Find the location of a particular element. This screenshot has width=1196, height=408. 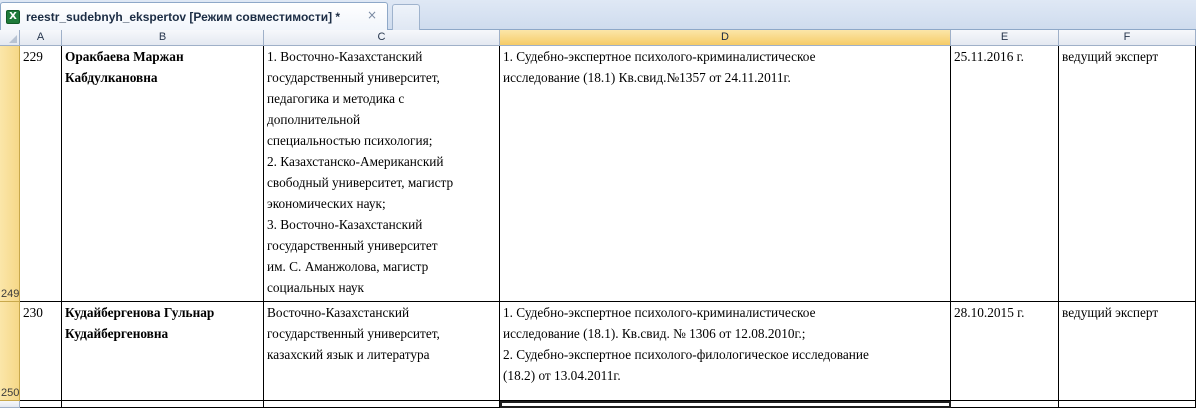

cell-text-line: государственный университет is located at coordinates (352, 245).